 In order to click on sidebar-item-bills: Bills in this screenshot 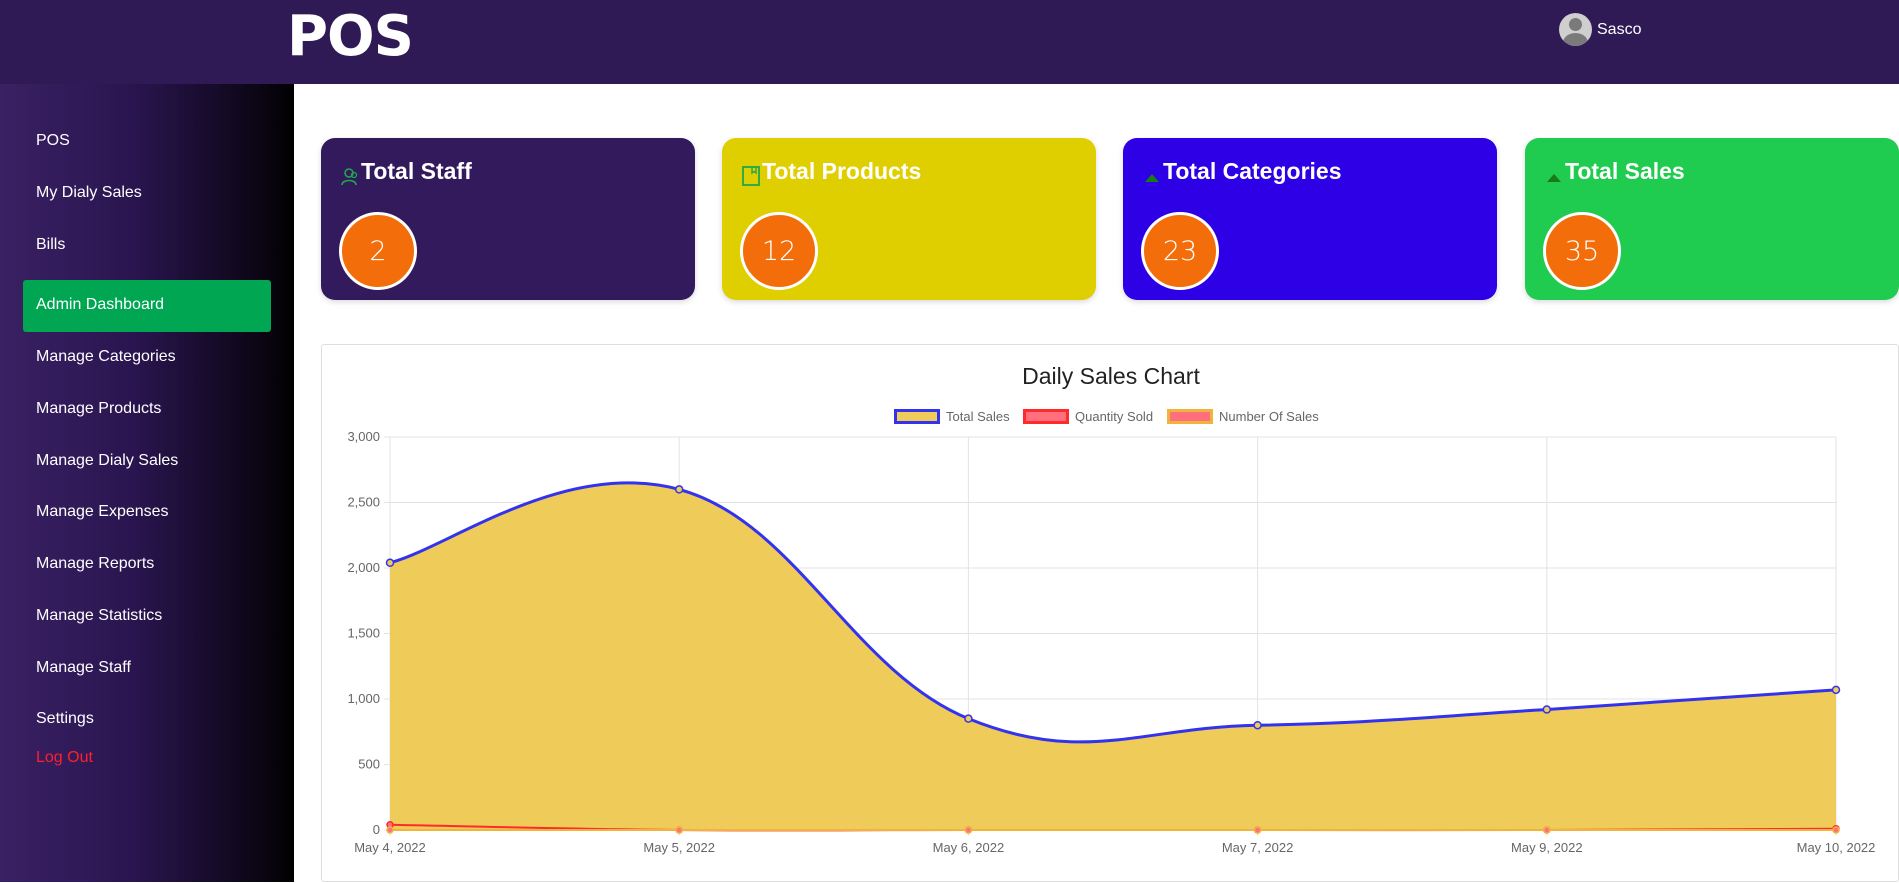, I will do `click(50, 245)`.